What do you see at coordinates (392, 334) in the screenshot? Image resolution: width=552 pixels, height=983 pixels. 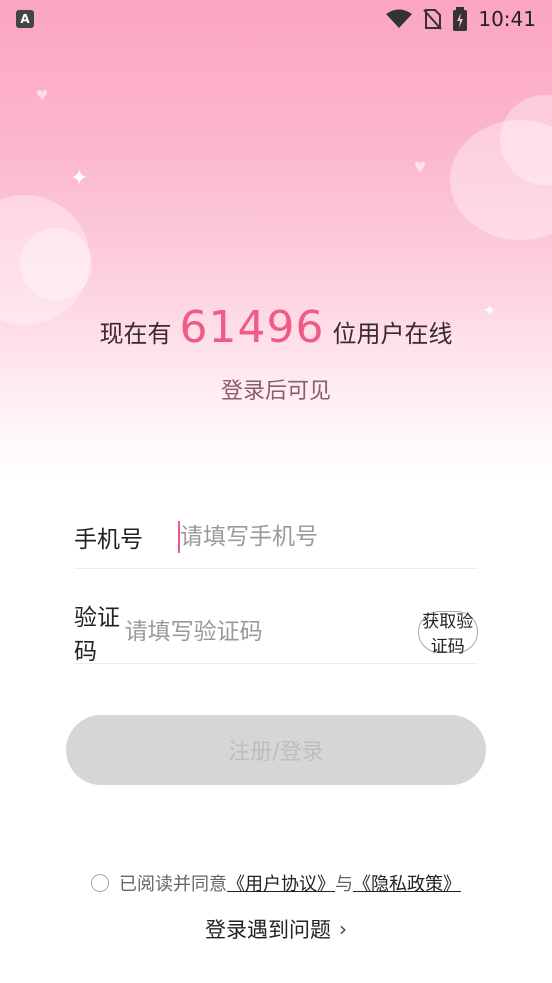 I see `online-suffix: 位用户在线` at bounding box center [392, 334].